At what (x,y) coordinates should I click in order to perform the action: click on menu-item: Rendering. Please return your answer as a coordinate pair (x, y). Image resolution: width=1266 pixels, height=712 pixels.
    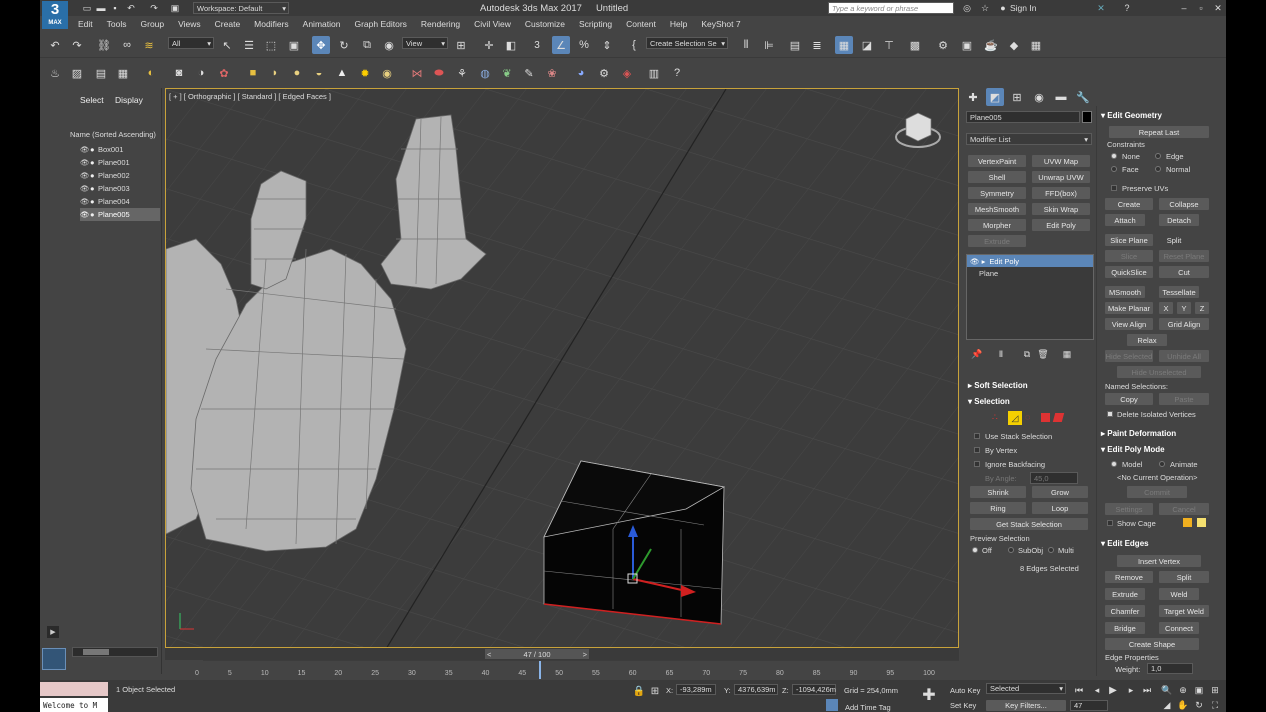
    Looking at the image, I should click on (440, 24).